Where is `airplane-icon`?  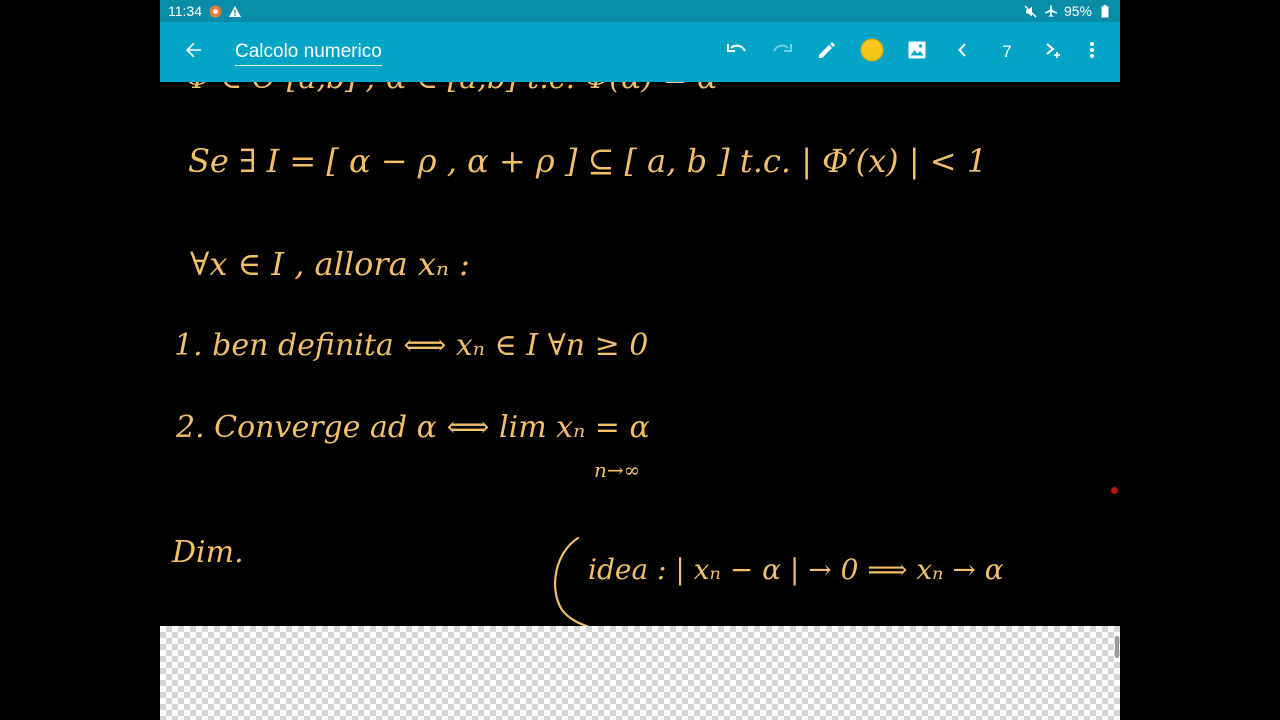
airplane-icon is located at coordinates (1051, 11).